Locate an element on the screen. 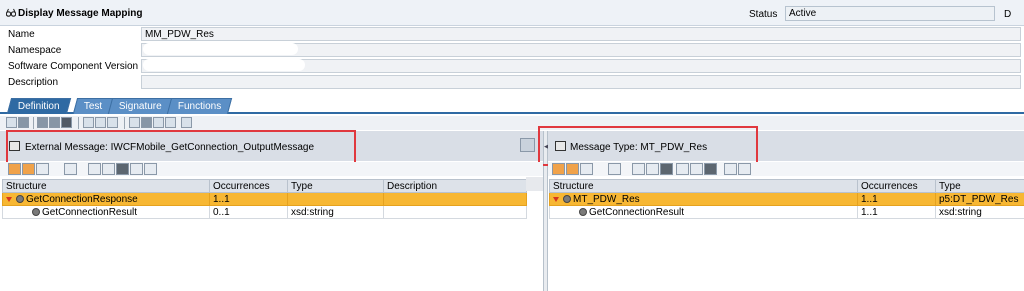 The width and height of the screenshot is (1024, 291). occurrences-cell: 0..1 is located at coordinates (248, 212).